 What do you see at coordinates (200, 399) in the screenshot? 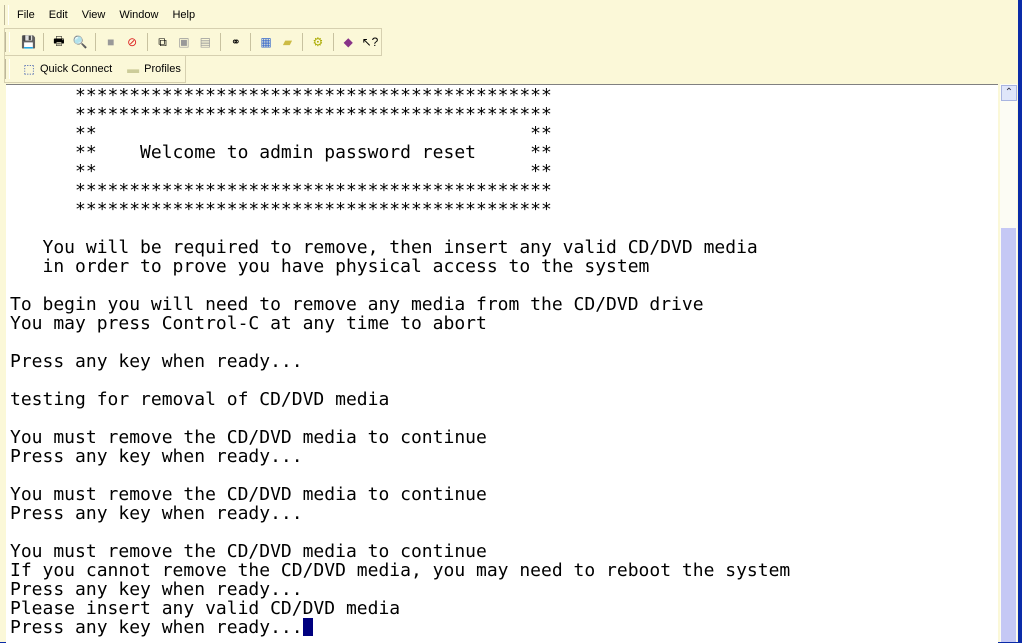
I see `terminal-line: testing for removal of CD/DVD media` at bounding box center [200, 399].